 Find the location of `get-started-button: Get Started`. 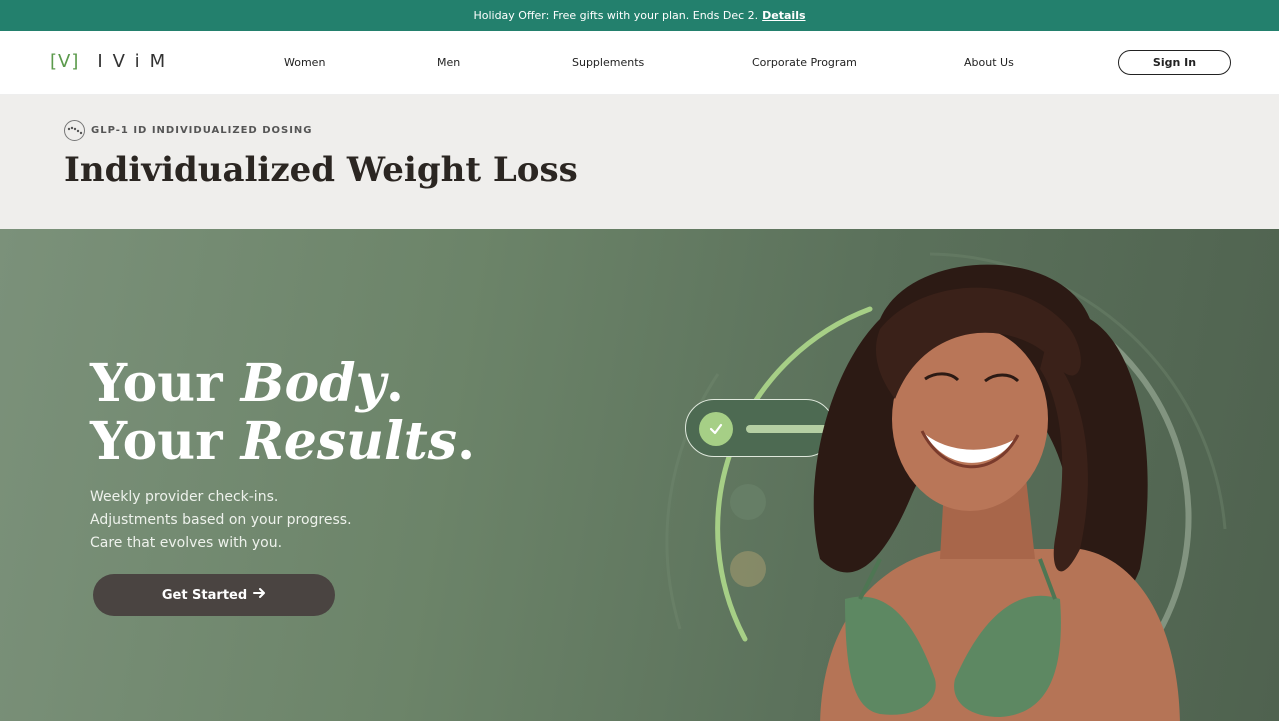

get-started-button: Get Started is located at coordinates (214, 595).